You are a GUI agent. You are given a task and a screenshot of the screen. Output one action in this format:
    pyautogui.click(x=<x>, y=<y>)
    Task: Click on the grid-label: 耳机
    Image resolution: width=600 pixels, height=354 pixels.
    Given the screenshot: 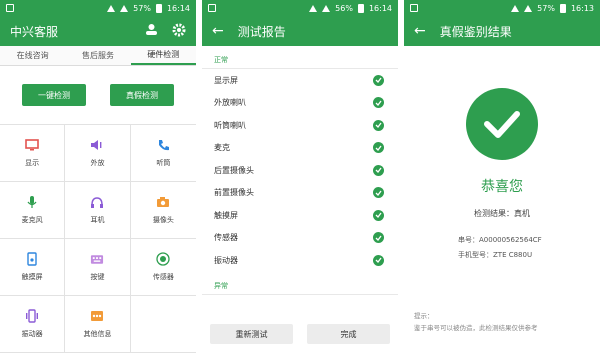 What is the action you would take?
    pyautogui.click(x=97, y=220)
    